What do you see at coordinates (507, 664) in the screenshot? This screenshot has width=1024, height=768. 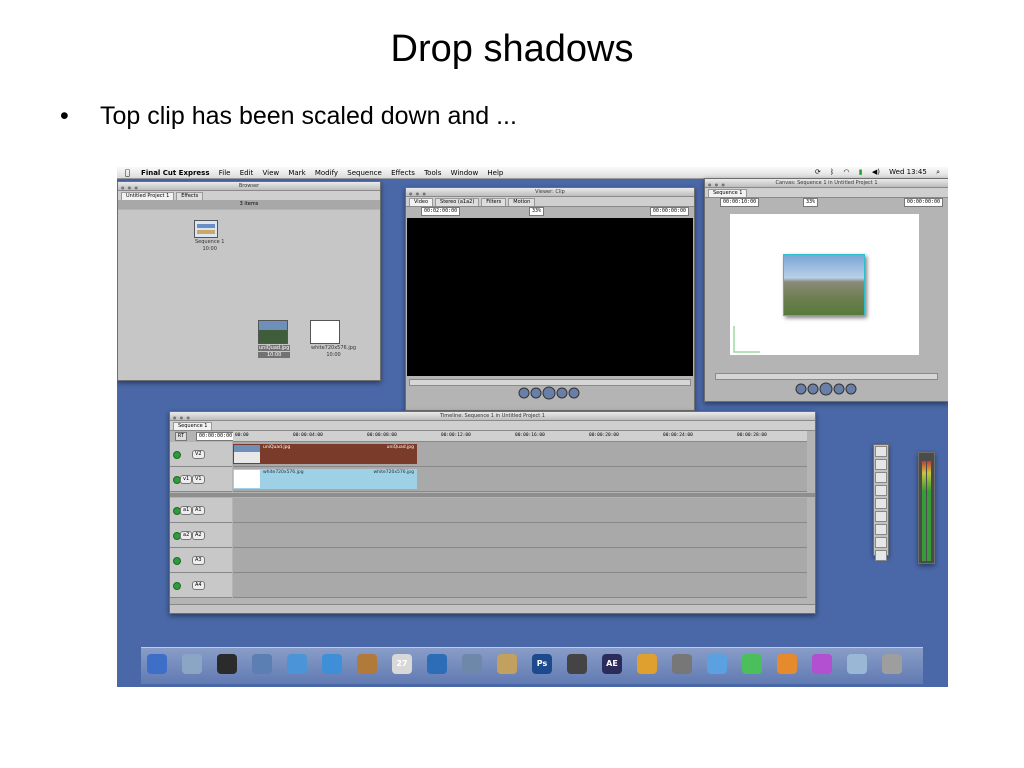 I see `imovie-icon` at bounding box center [507, 664].